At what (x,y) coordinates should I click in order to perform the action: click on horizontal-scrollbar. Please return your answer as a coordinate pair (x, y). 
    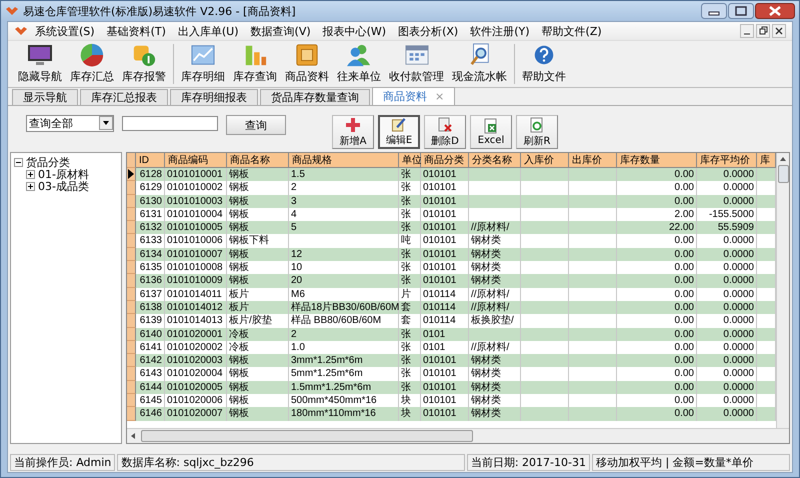
    Looking at the image, I should click on (458, 435).